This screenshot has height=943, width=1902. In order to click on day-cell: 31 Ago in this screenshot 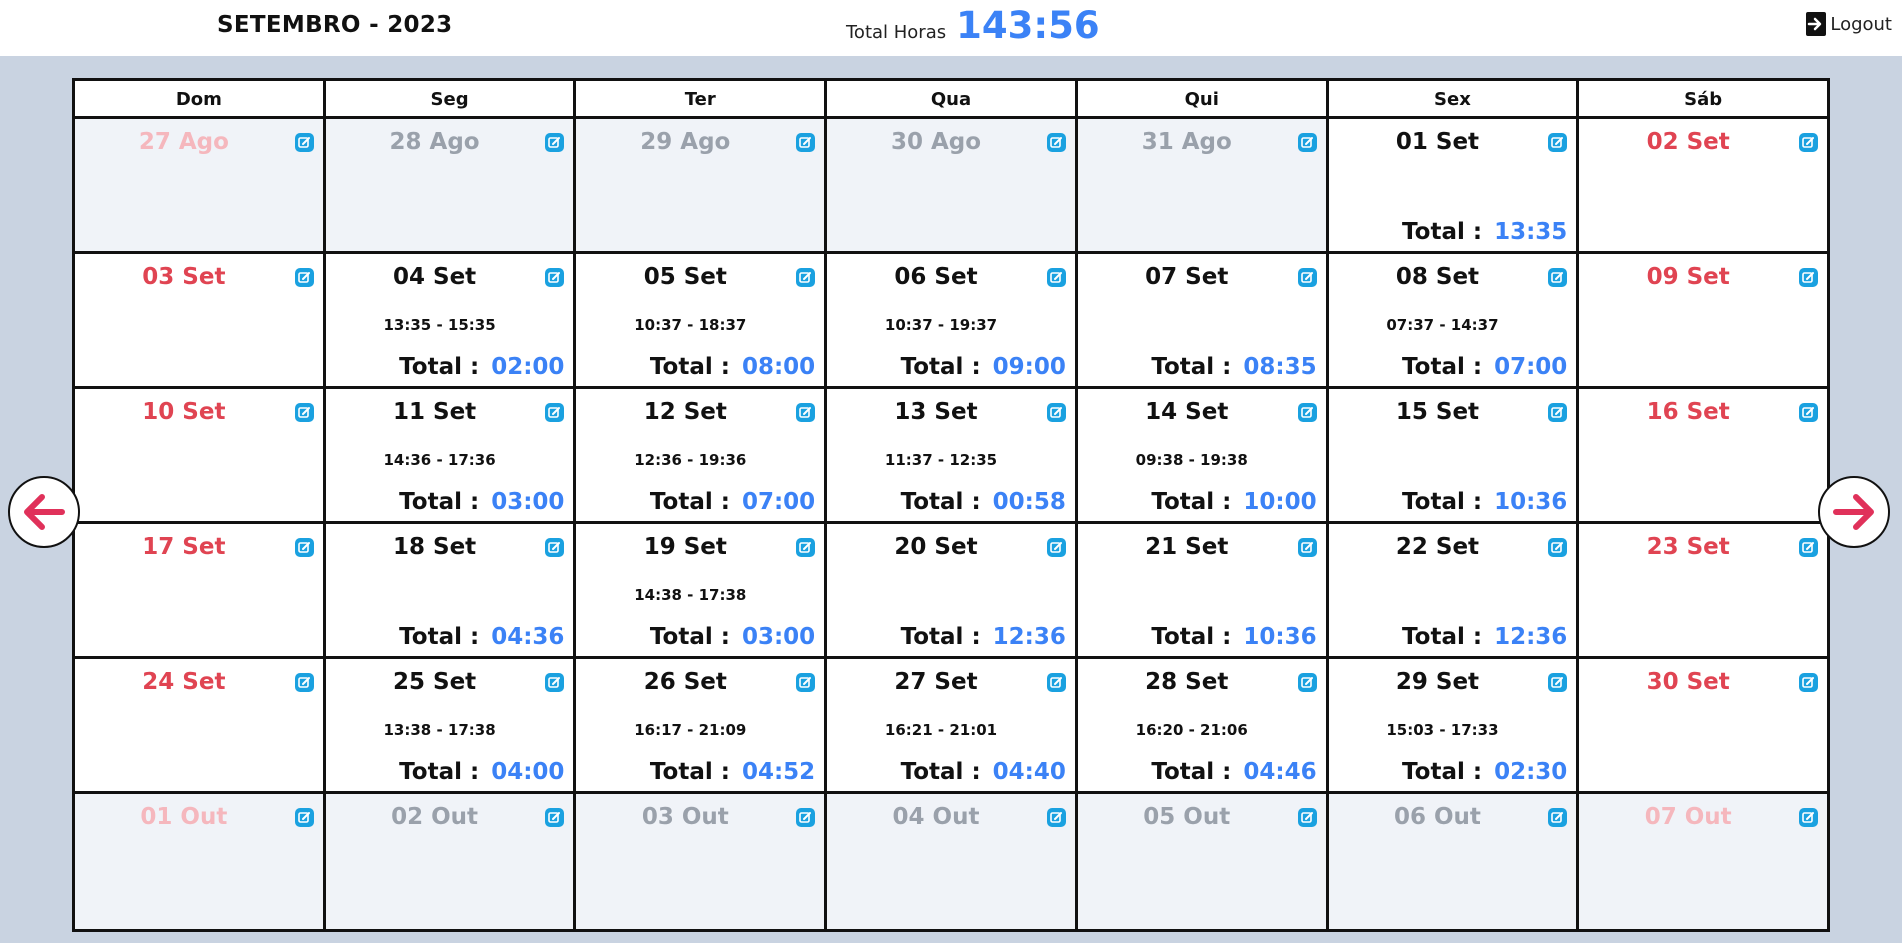, I will do `click(1203, 185)`.